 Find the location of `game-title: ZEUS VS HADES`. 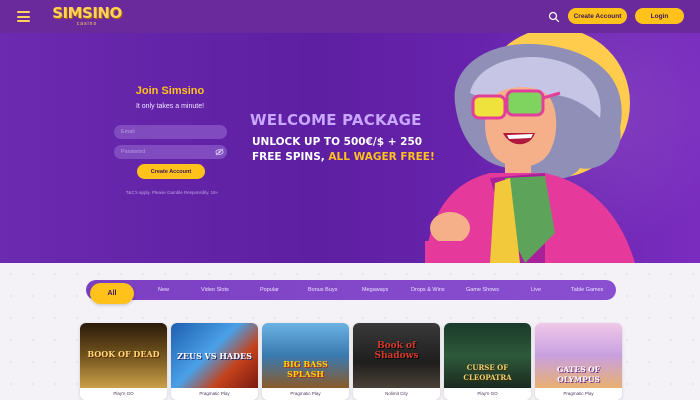

game-title: ZEUS VS HADES is located at coordinates (214, 356).